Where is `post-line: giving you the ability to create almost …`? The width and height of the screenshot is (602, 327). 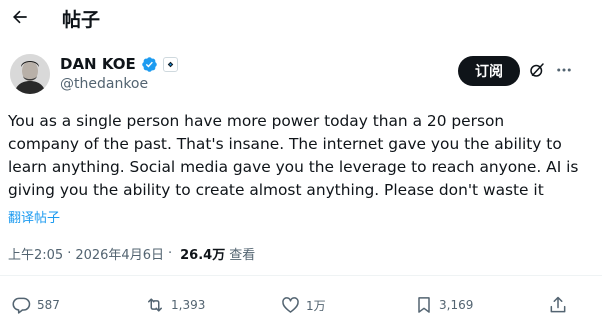 post-line: giving you the ability to create almost … is located at coordinates (276, 190).